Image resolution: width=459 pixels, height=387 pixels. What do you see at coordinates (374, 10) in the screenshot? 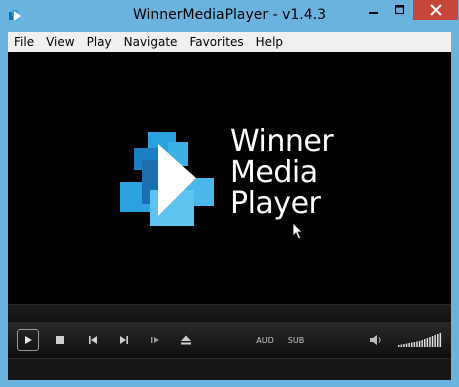
I see `minimize-button` at bounding box center [374, 10].